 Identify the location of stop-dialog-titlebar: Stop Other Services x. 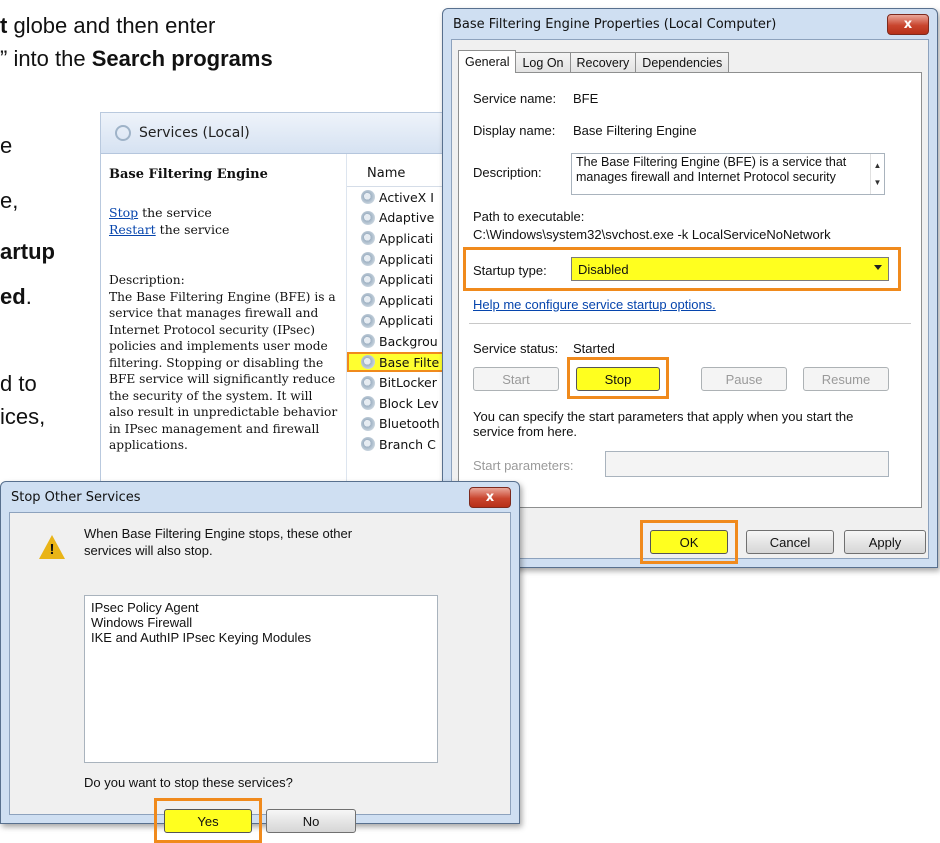
(260, 497).